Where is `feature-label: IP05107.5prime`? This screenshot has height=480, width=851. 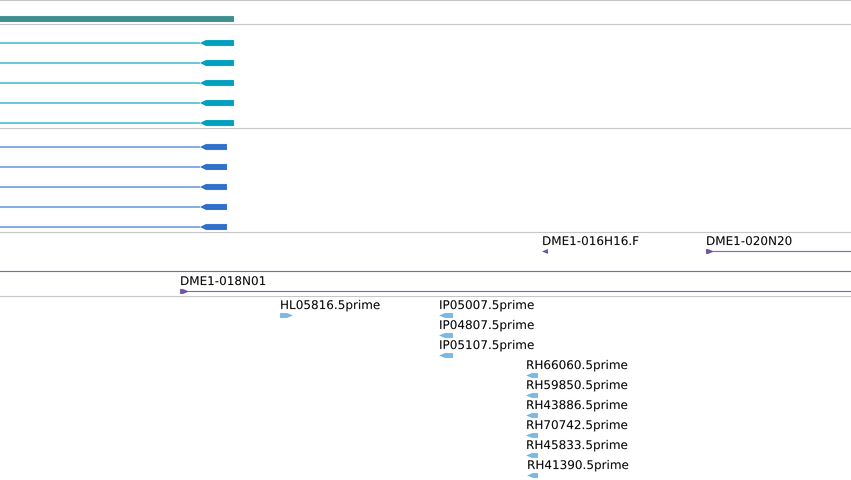 feature-label: IP05107.5prime is located at coordinates (486, 345).